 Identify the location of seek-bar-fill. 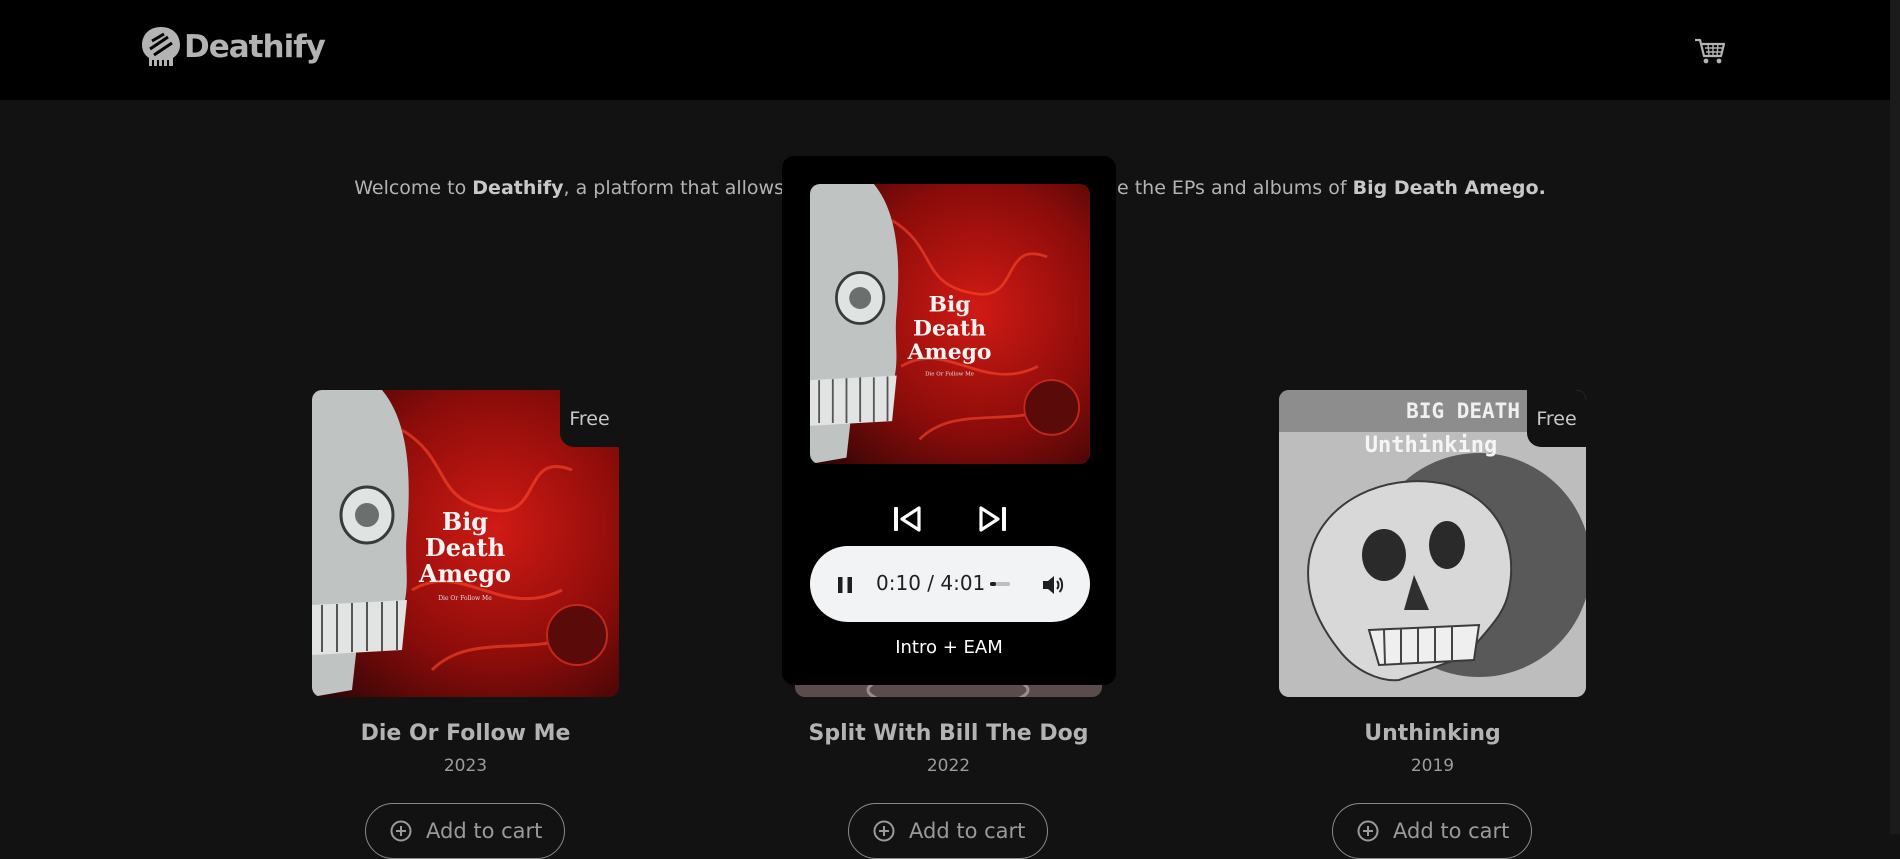
(993, 584).